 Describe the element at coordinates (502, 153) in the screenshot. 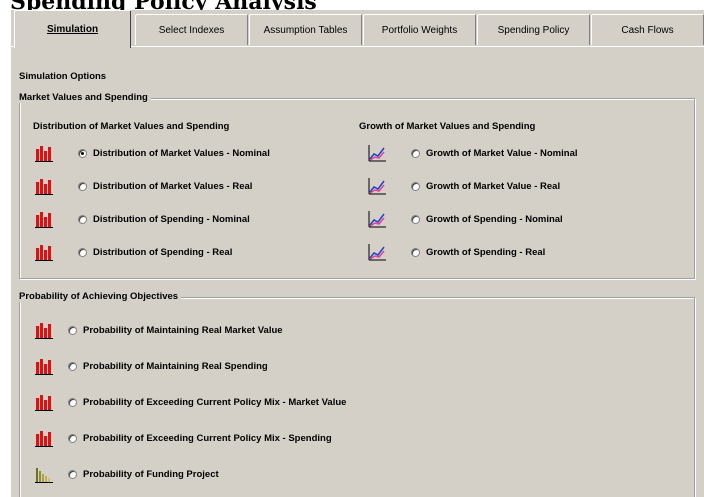

I see `option-label: Growth of Market Value - Nominal` at that location.